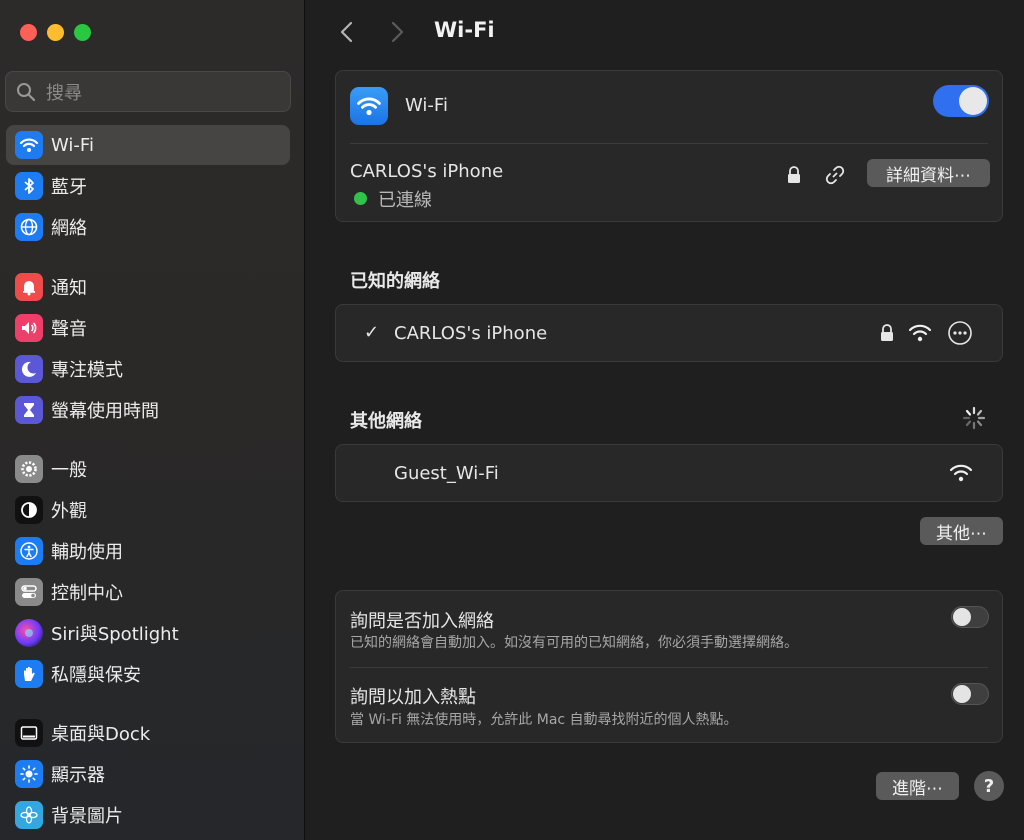 The image size is (1024, 840). Describe the element at coordinates (101, 734) in the screenshot. I see `sidebar-item-label: 桌面與Dock` at that location.